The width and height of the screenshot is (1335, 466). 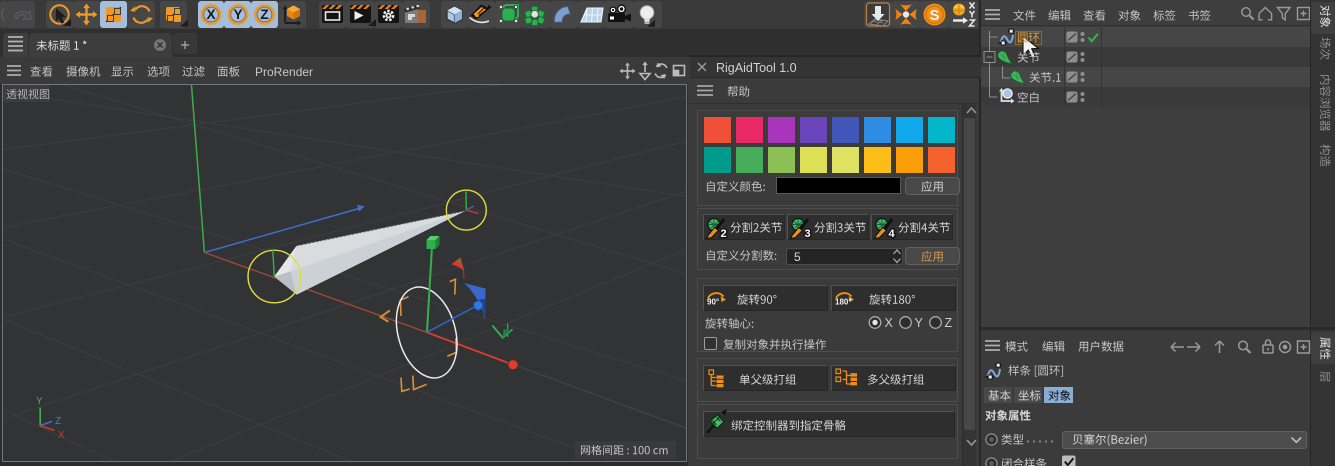 What do you see at coordinates (843, 302) in the screenshot?
I see `svg-text: 180°` at bounding box center [843, 302].